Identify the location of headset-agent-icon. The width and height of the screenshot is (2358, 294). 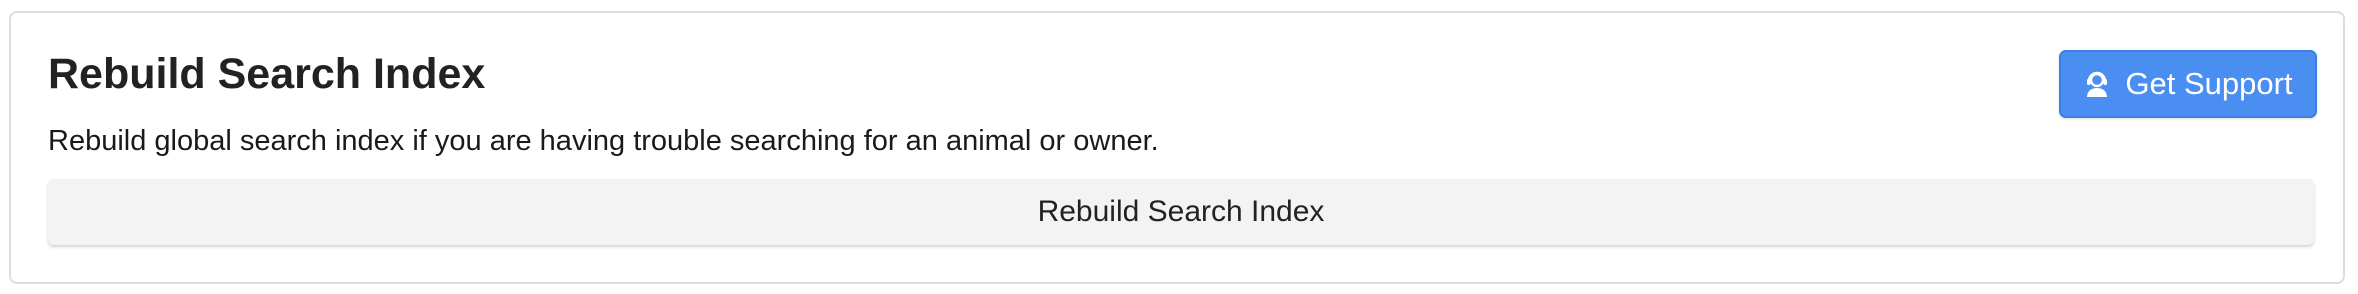
(2097, 84).